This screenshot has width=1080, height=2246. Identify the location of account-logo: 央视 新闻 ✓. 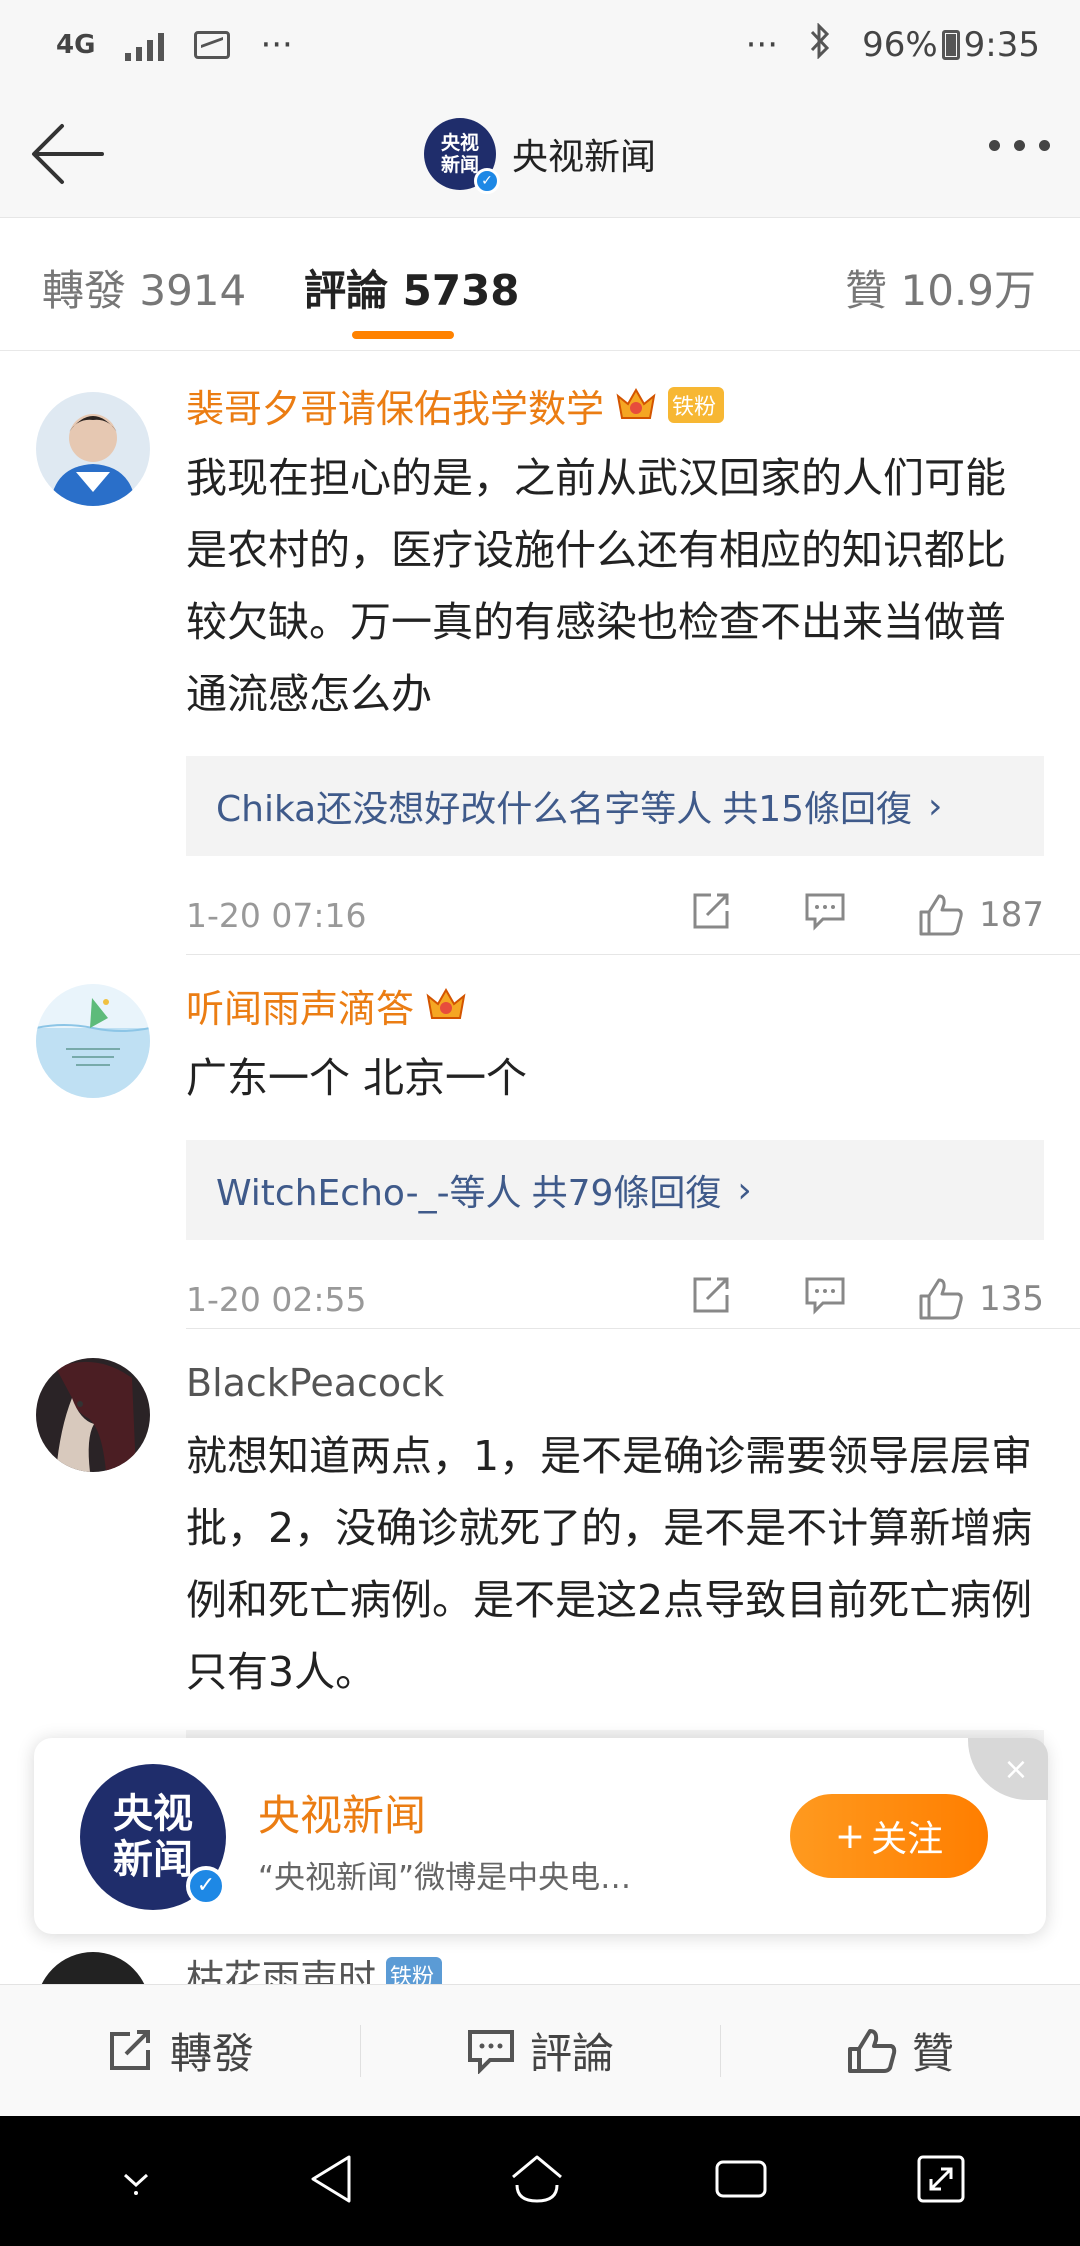
(153, 1837).